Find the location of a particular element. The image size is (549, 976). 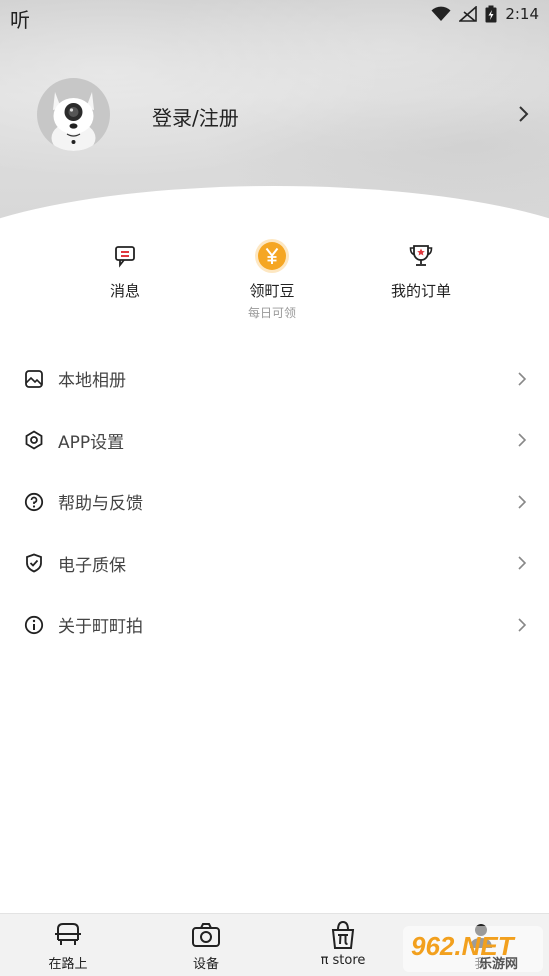

avatar is located at coordinates (73, 114).